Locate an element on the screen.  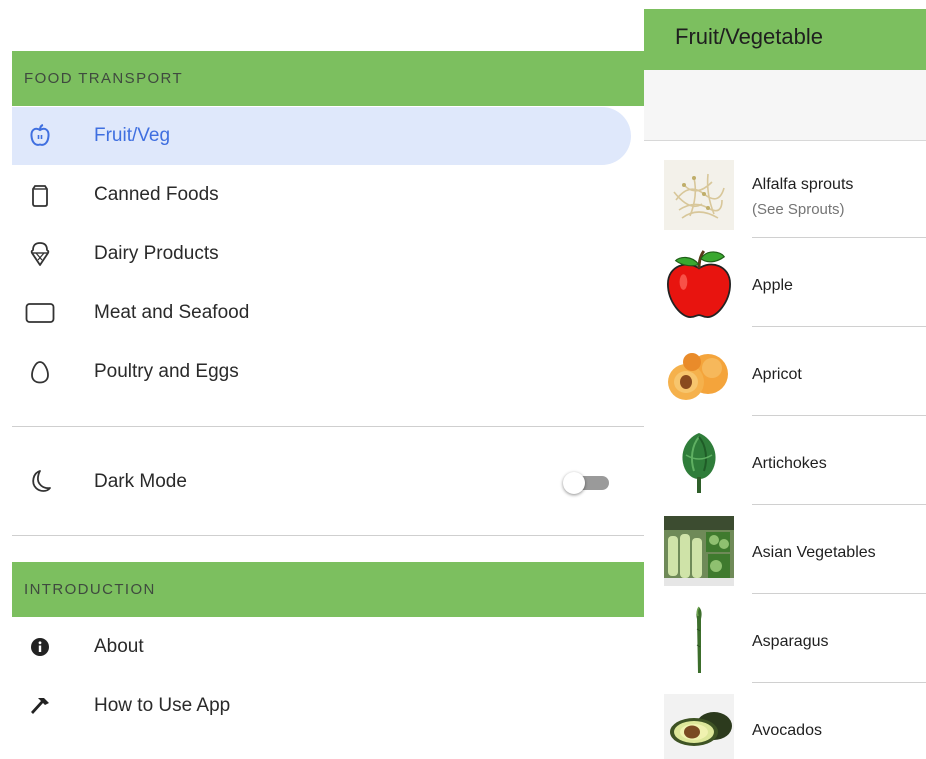
menu-item-label: Fruit/Veg is located at coordinates (132, 135).